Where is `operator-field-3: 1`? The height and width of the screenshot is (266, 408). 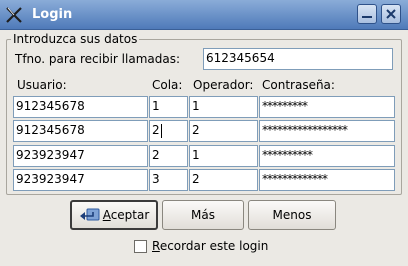
operator-field-3: 1 is located at coordinates (223, 156).